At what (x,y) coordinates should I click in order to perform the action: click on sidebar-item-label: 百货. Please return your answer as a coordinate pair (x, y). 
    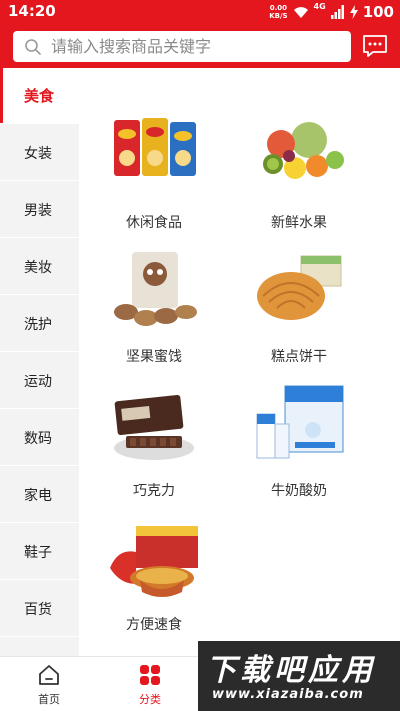
    Looking at the image, I should click on (38, 609).